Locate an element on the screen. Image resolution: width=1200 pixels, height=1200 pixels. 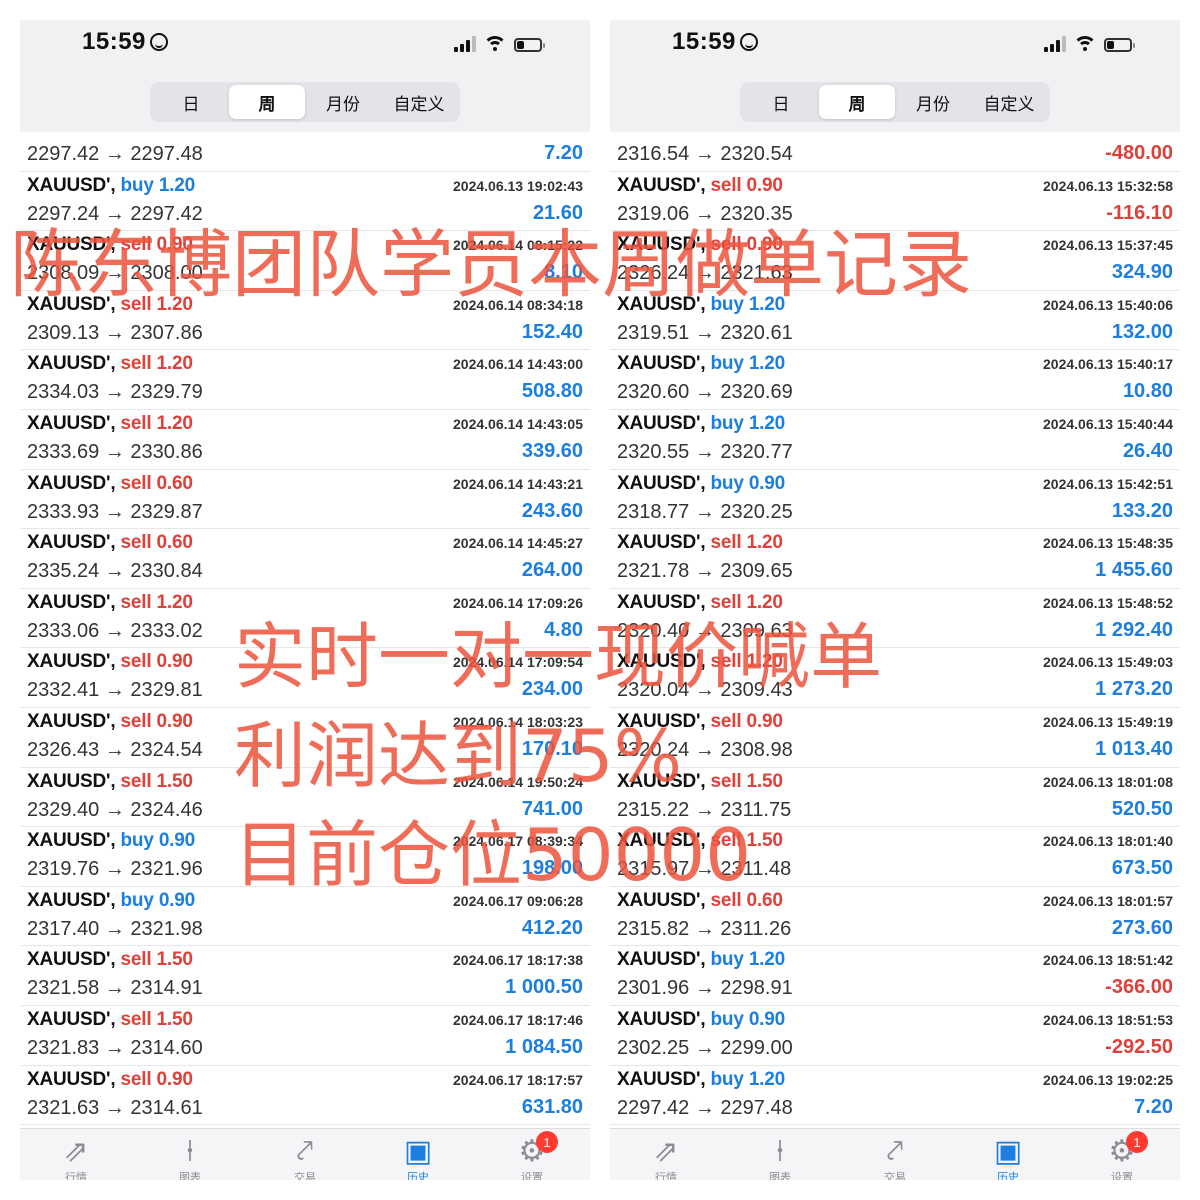
quotes-arrows-icon: ⇗ is located at coordinates (666, 1151).